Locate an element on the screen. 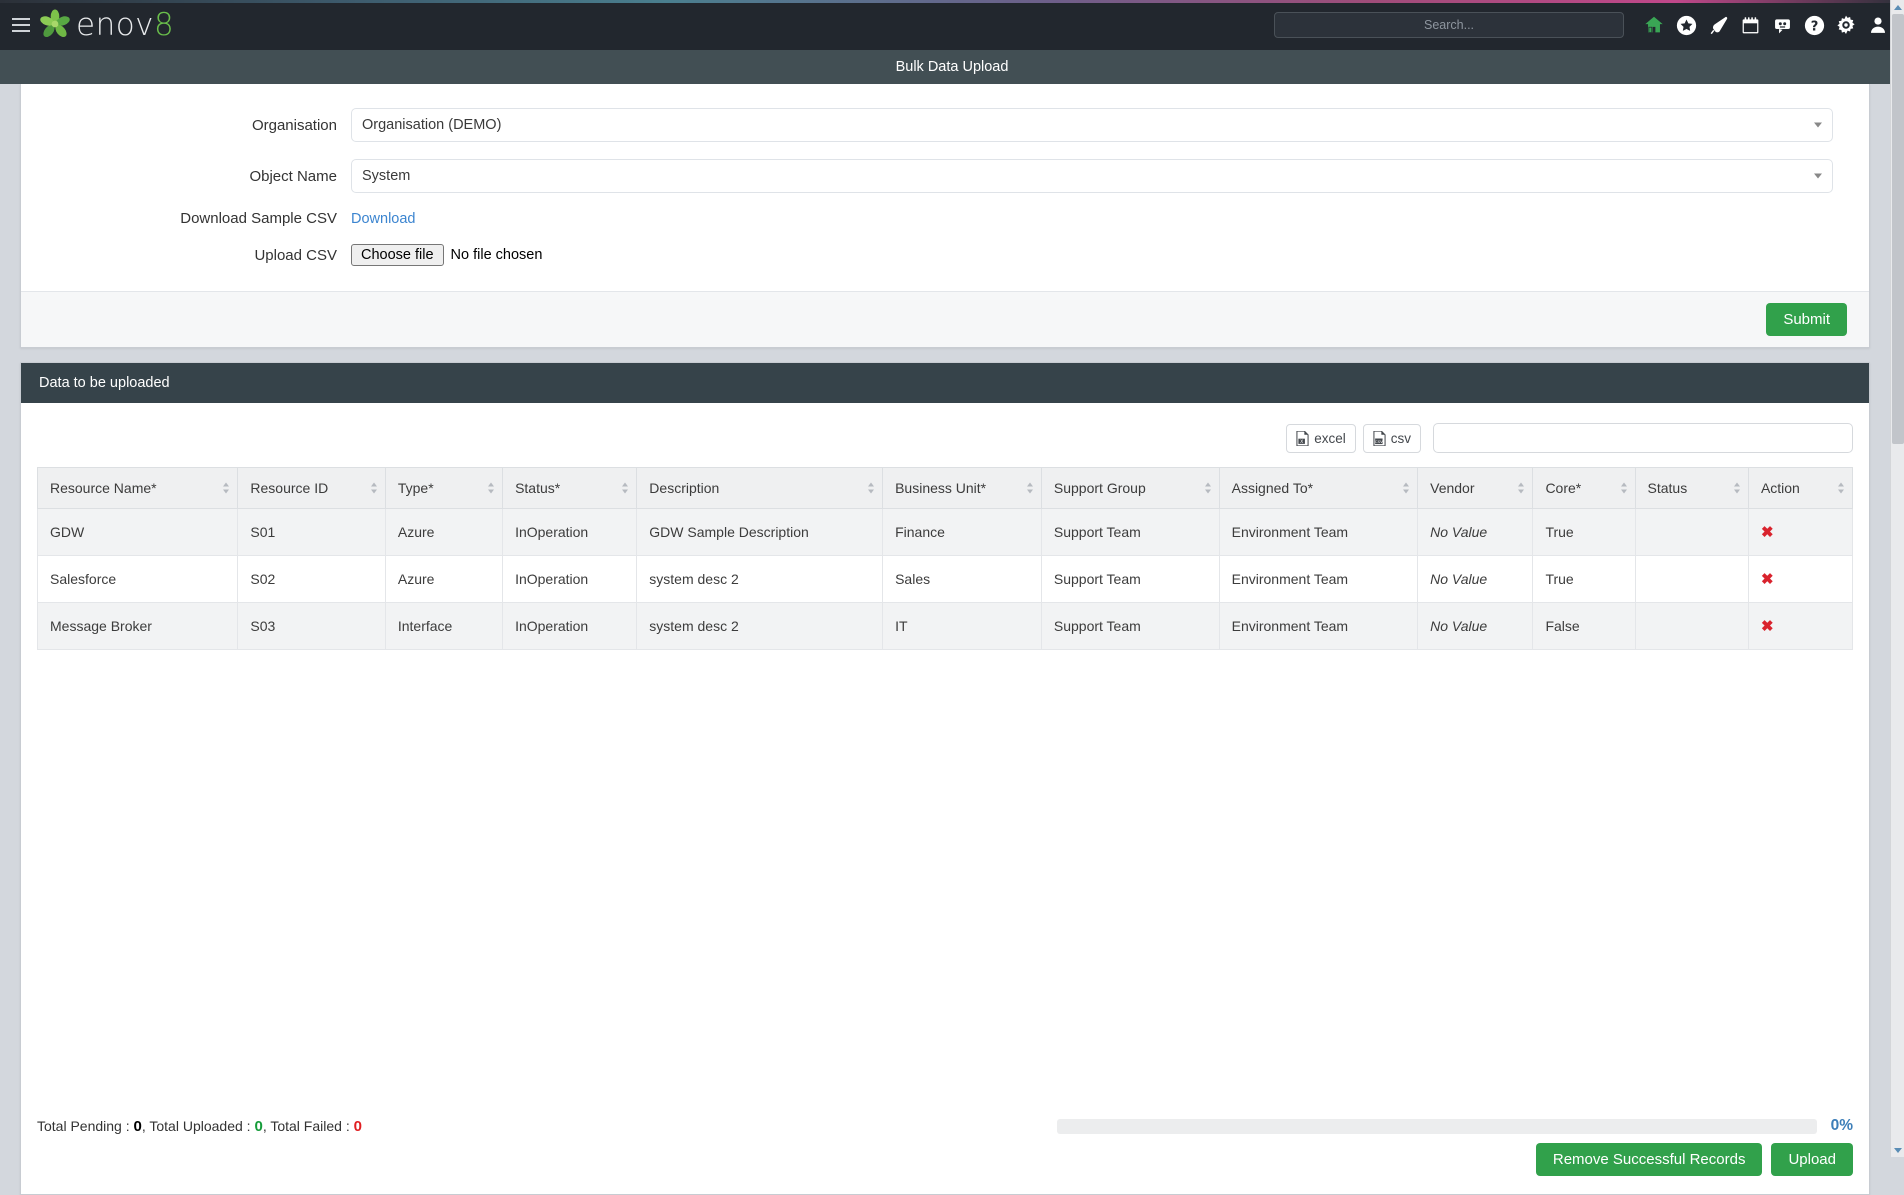 This screenshot has height=1195, width=1904. page-title-bar: Bulk Data Upload is located at coordinates (952, 67).